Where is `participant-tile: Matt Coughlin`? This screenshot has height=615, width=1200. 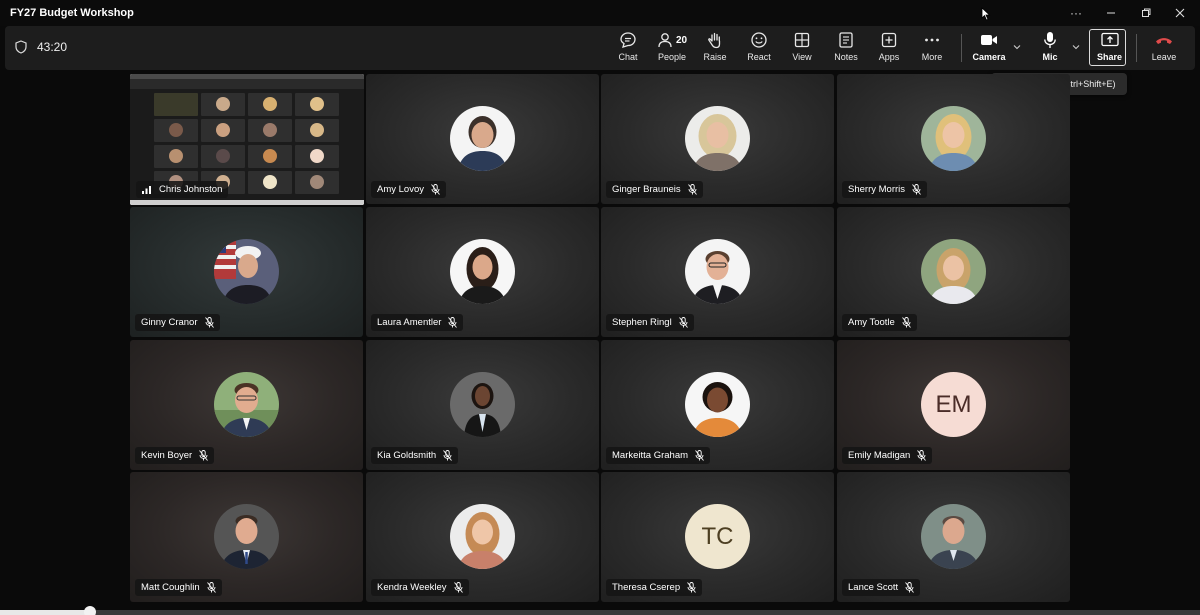
participant-tile: Matt Coughlin is located at coordinates (246, 537).